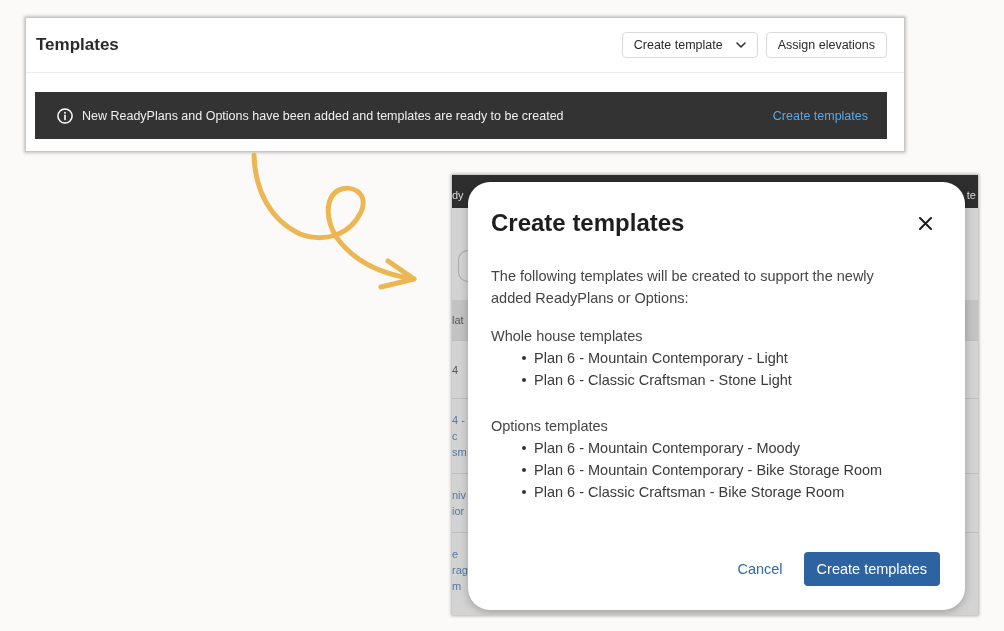 The height and width of the screenshot is (631, 1004). I want to click on dialog-title: Create templates, so click(588, 223).